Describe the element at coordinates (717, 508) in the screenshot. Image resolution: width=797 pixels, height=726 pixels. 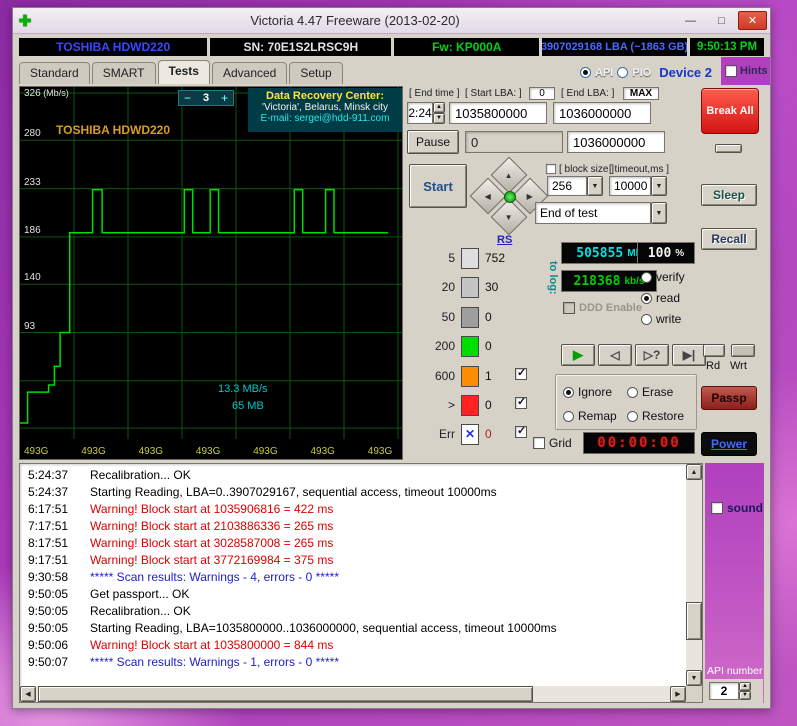
I see `sound-checkbox` at that location.